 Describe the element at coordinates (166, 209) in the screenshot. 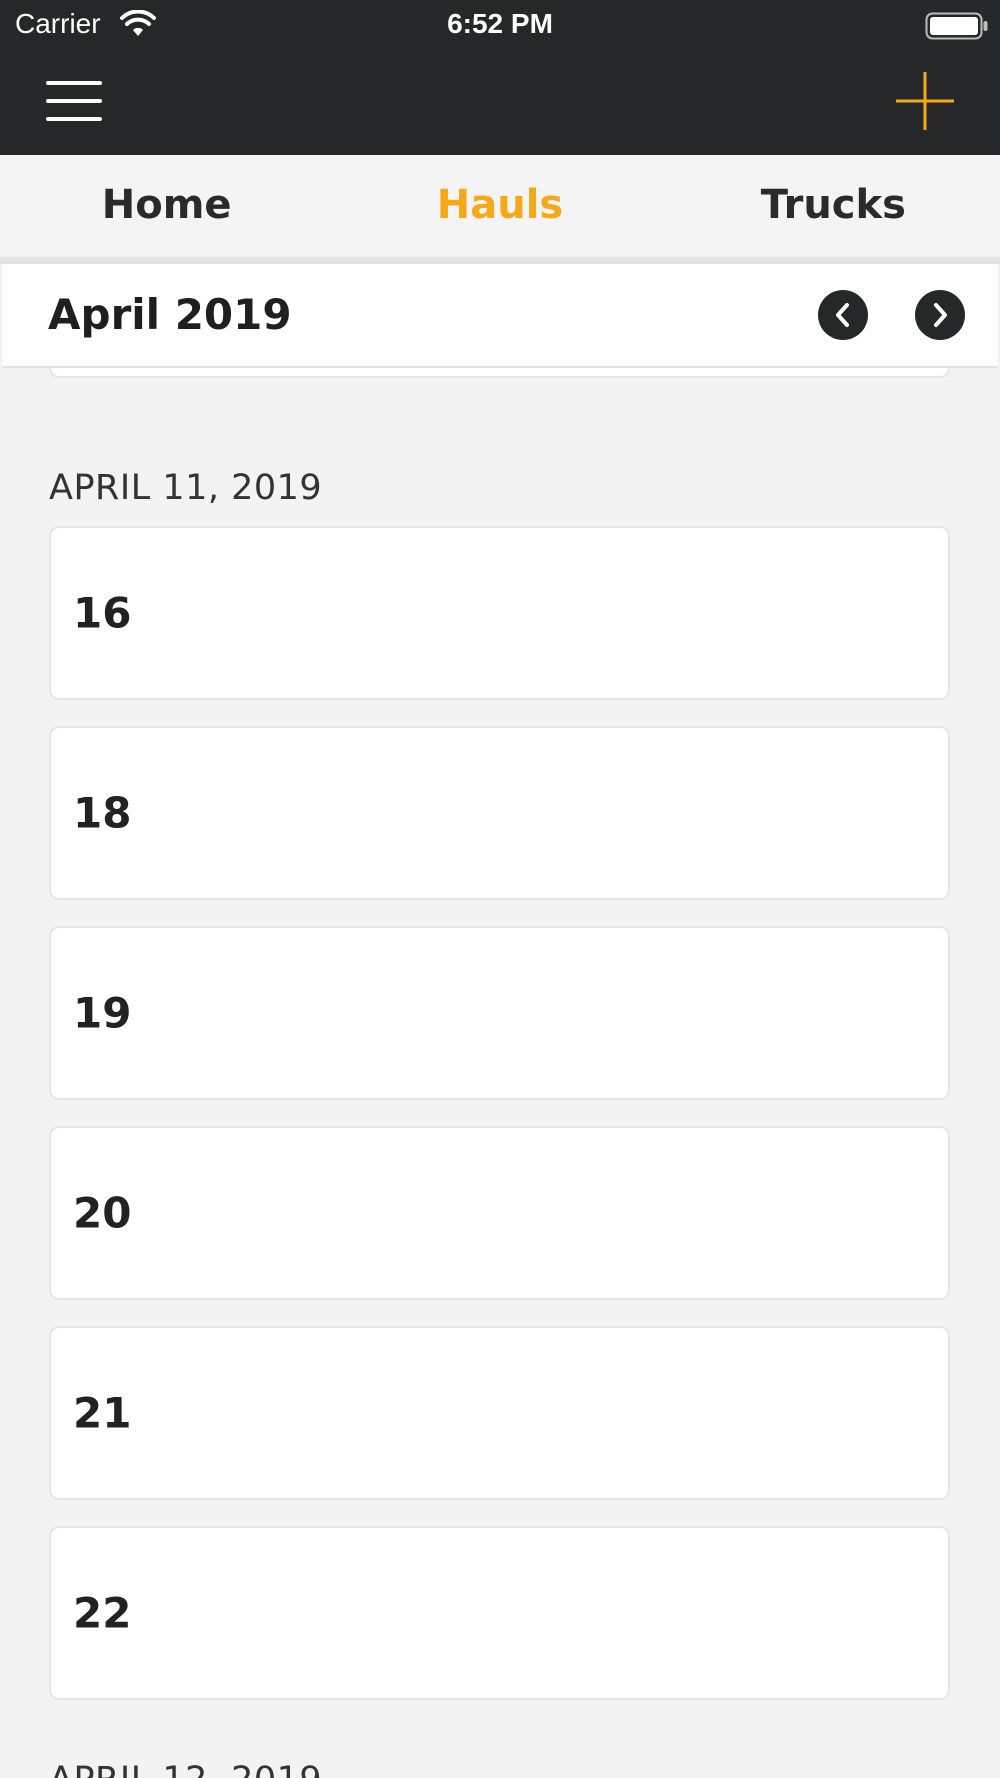

I see `tab-home: Home` at that location.